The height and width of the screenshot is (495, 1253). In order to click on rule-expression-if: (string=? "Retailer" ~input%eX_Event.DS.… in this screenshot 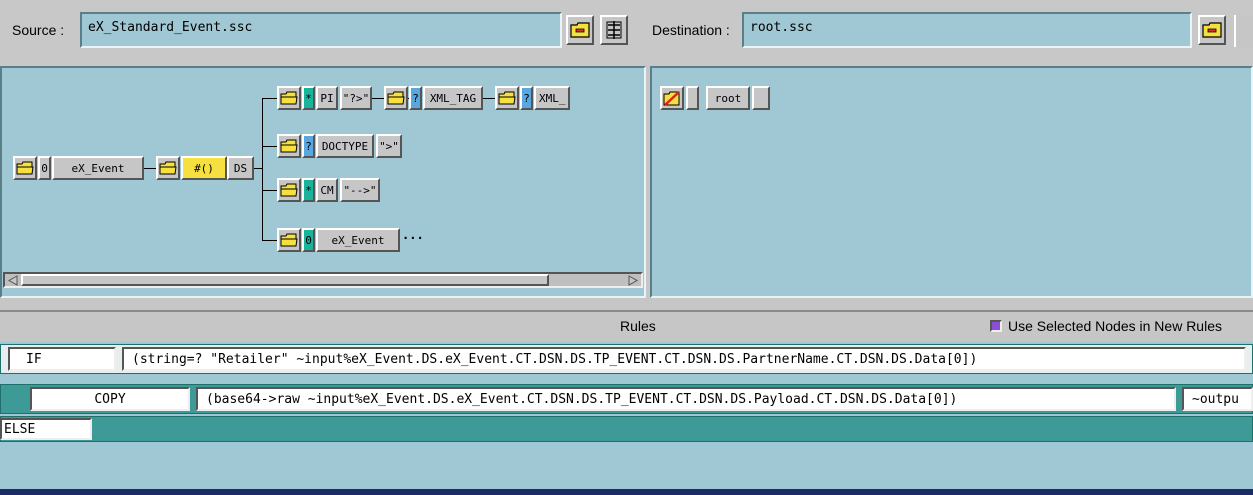, I will do `click(684, 359)`.